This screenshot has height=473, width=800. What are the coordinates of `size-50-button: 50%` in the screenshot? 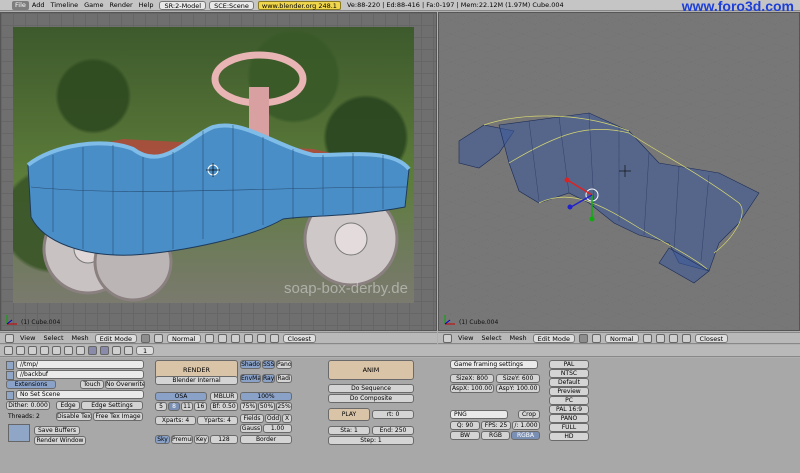 It's located at (266, 406).